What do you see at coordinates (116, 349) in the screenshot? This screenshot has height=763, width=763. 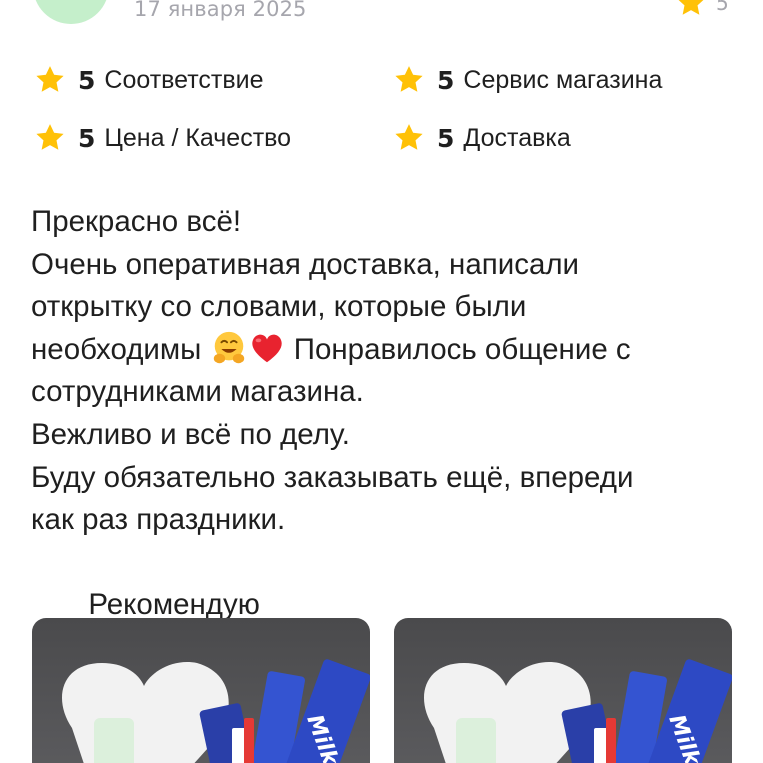 I see `review-line-part: необходимы` at bounding box center [116, 349].